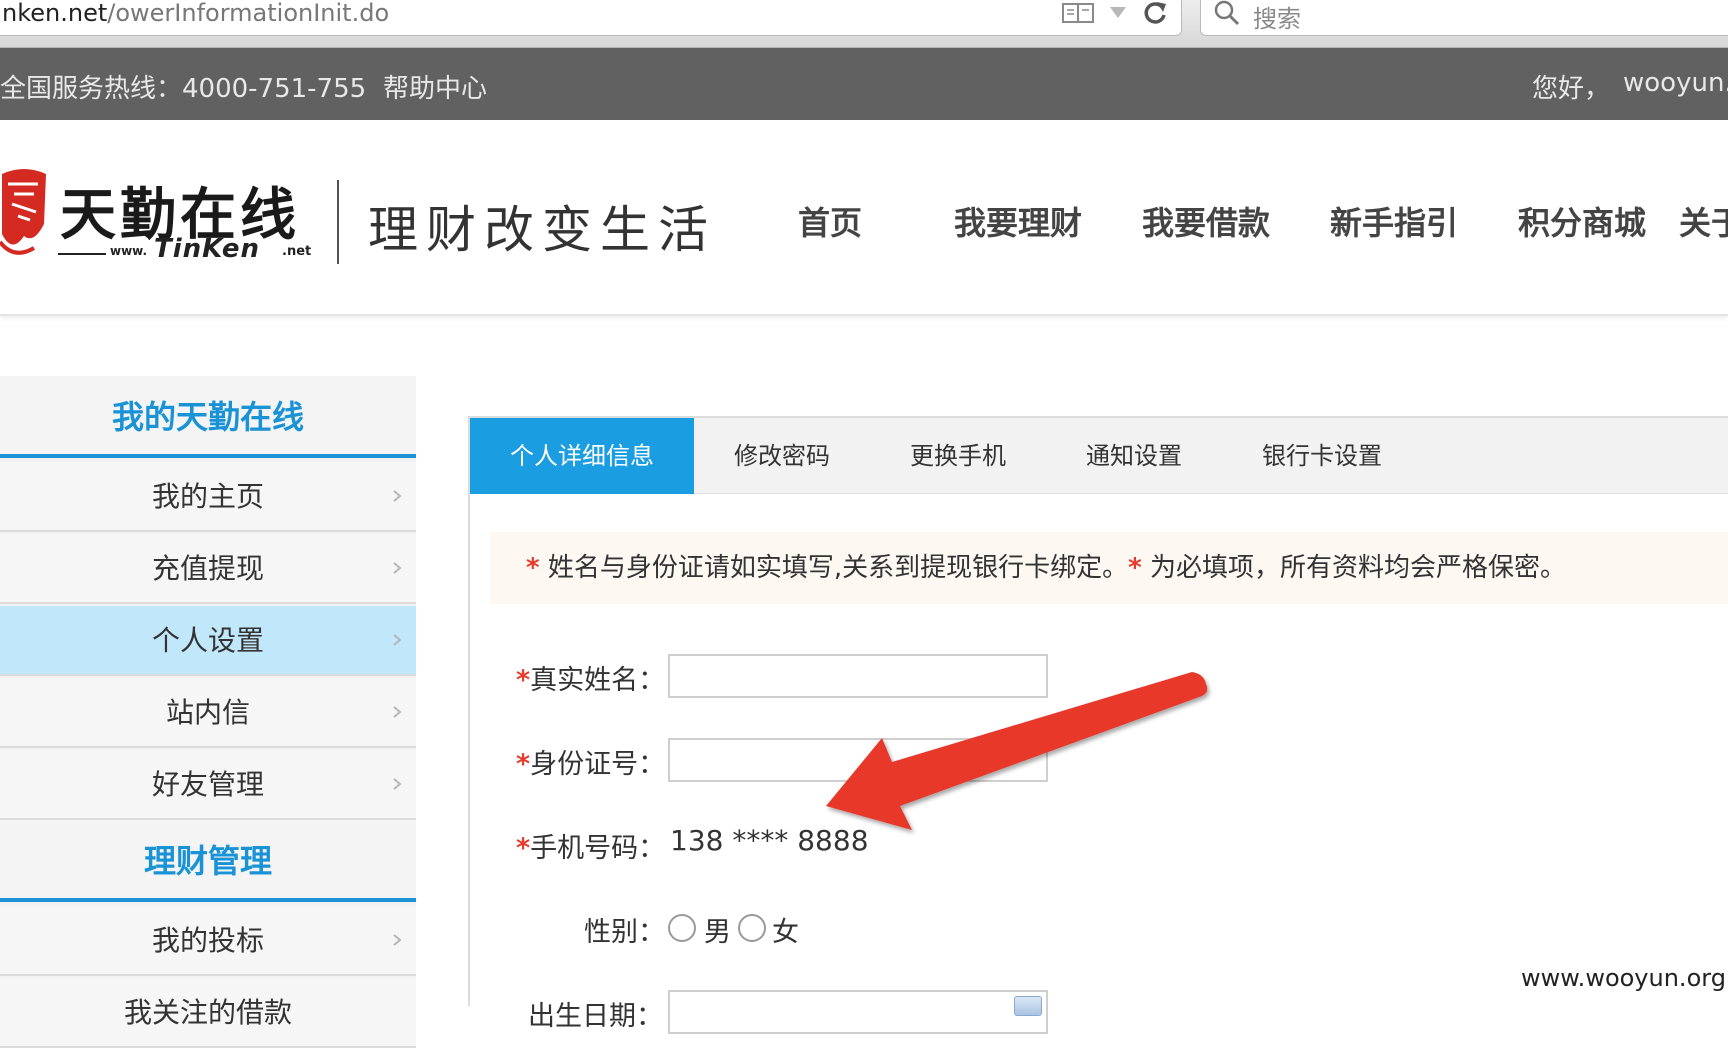 The width and height of the screenshot is (1728, 1048). I want to click on id-number-label: *身份证号：, so click(590, 761).